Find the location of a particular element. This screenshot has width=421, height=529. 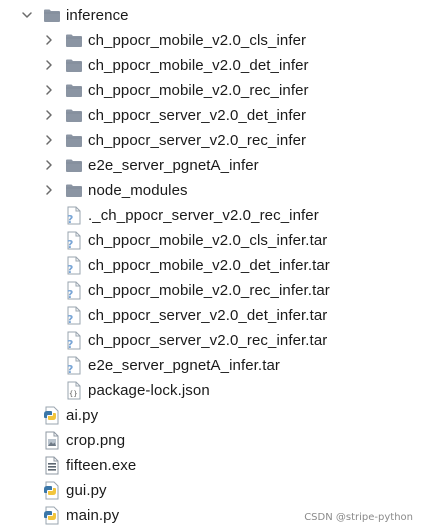

tree-item-label: ai.py is located at coordinates (82, 415).